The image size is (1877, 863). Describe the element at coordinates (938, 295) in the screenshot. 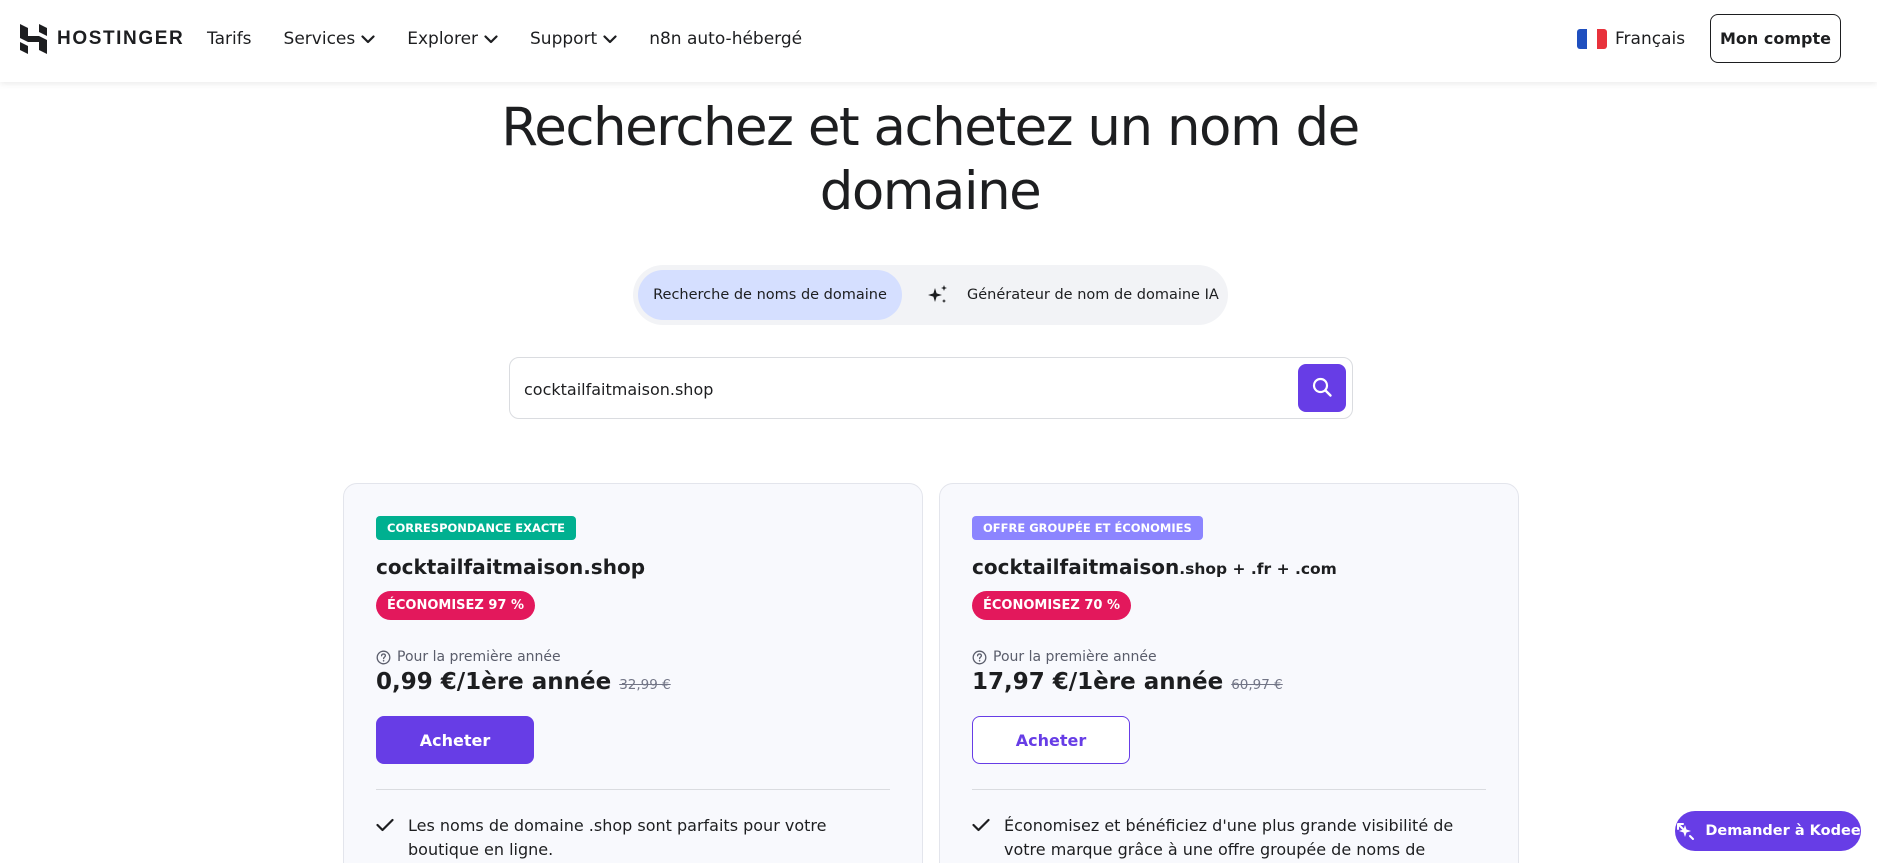

I see `sparkle-icon` at that location.